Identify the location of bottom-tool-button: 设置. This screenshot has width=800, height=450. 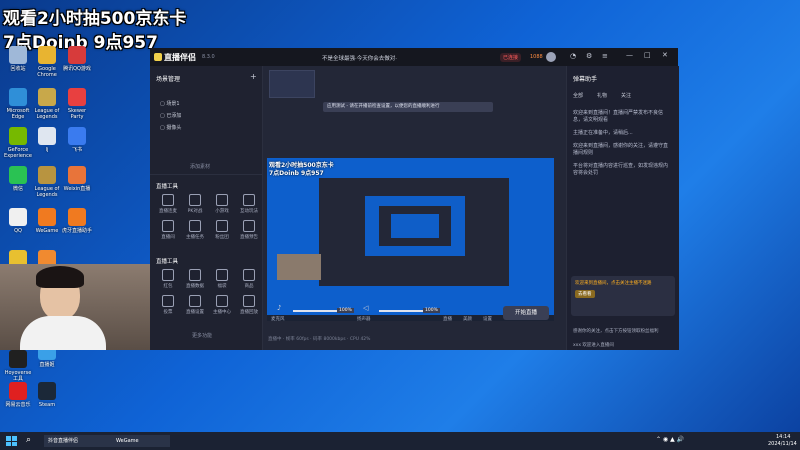
(487, 319).